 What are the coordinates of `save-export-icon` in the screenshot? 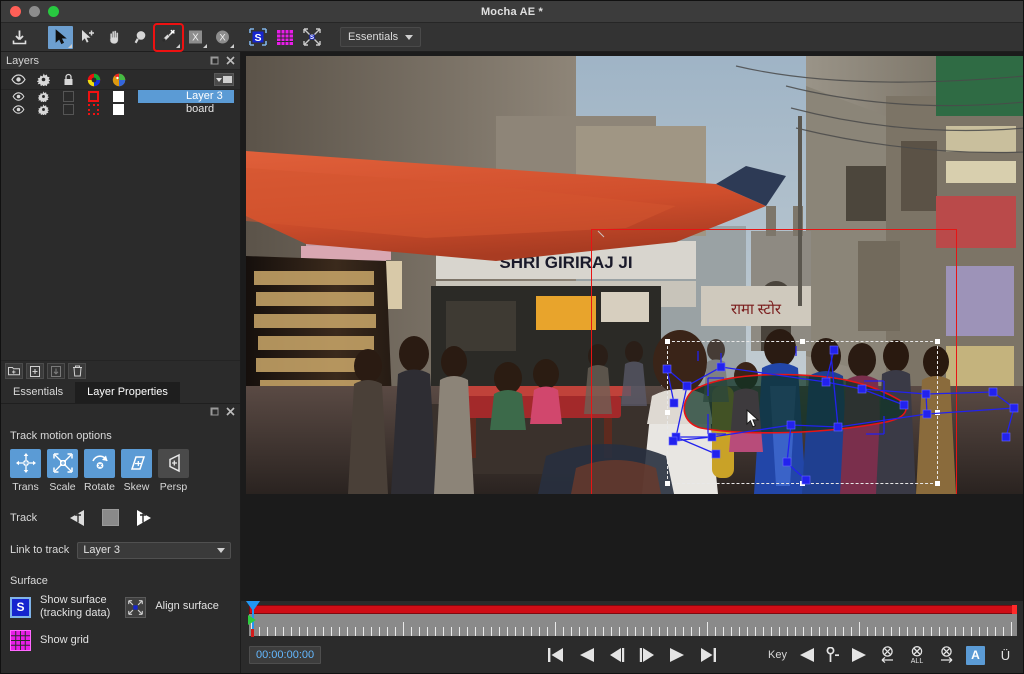 It's located at (19, 37).